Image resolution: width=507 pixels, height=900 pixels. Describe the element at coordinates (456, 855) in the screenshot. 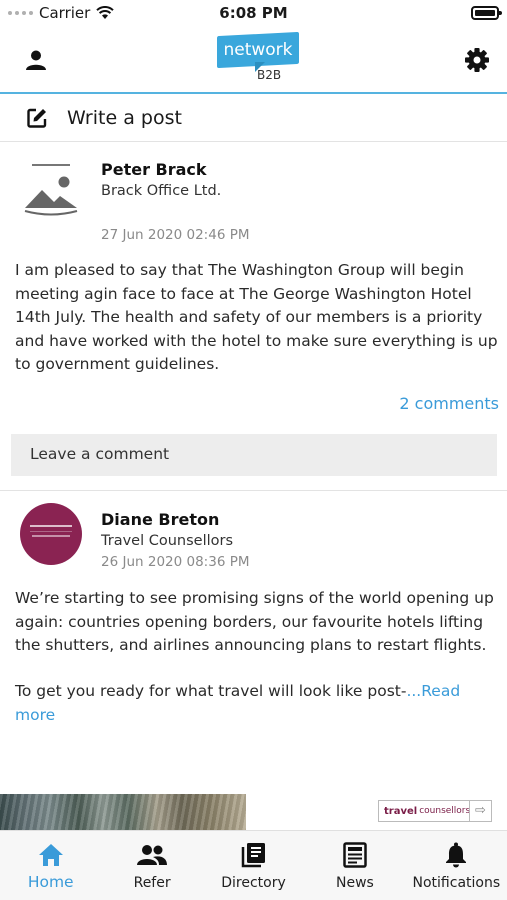

I see `bell-icon` at that location.